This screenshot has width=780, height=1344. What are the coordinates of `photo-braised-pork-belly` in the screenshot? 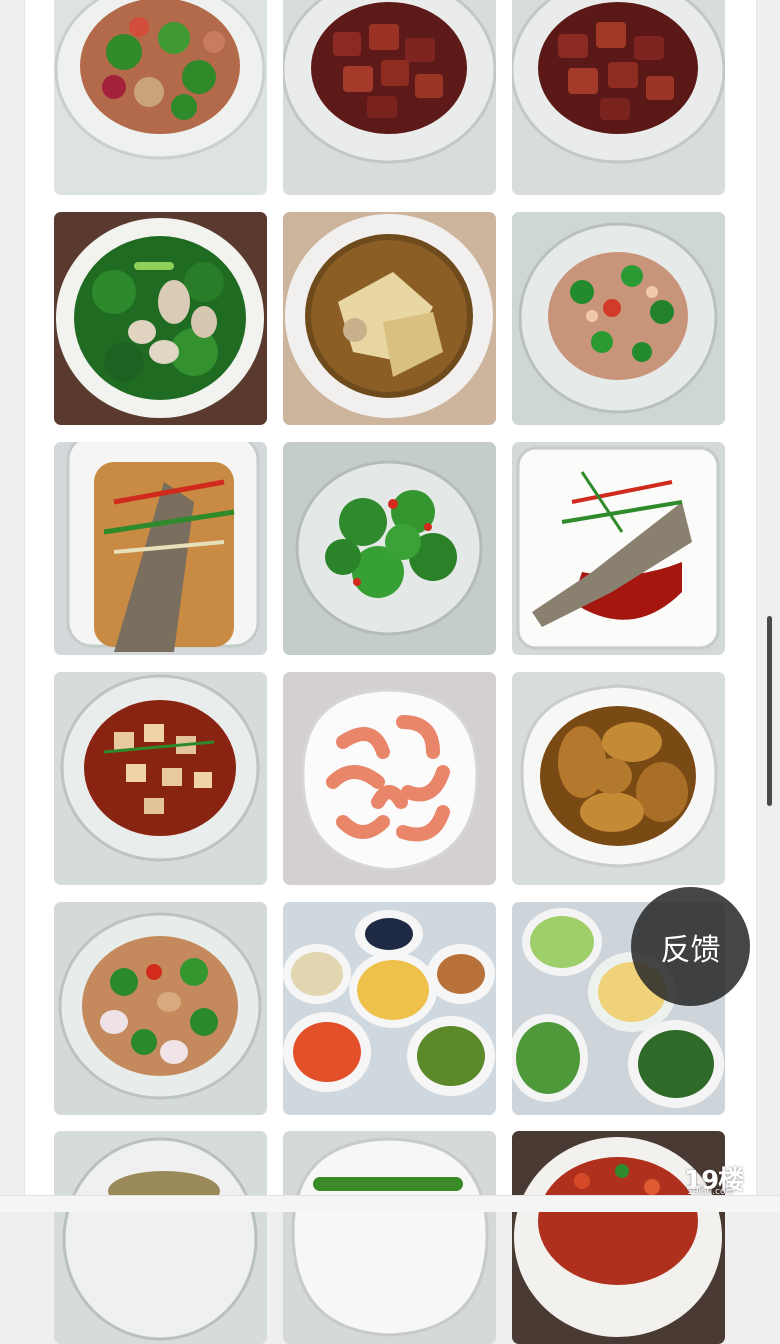 It's located at (389, 97).